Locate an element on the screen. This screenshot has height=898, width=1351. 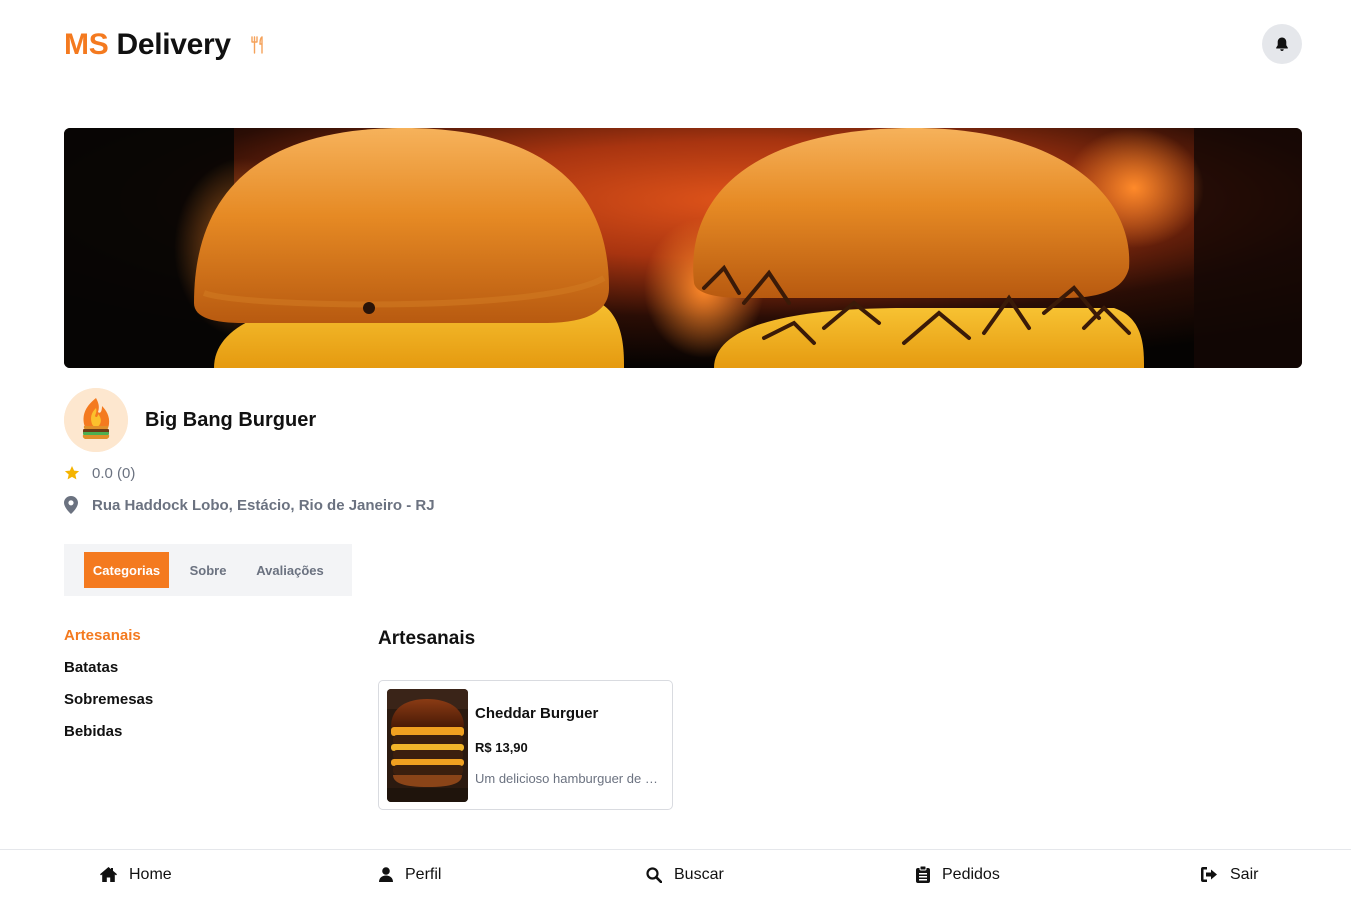
brand-logo: MS Delivery is located at coordinates (147, 45).